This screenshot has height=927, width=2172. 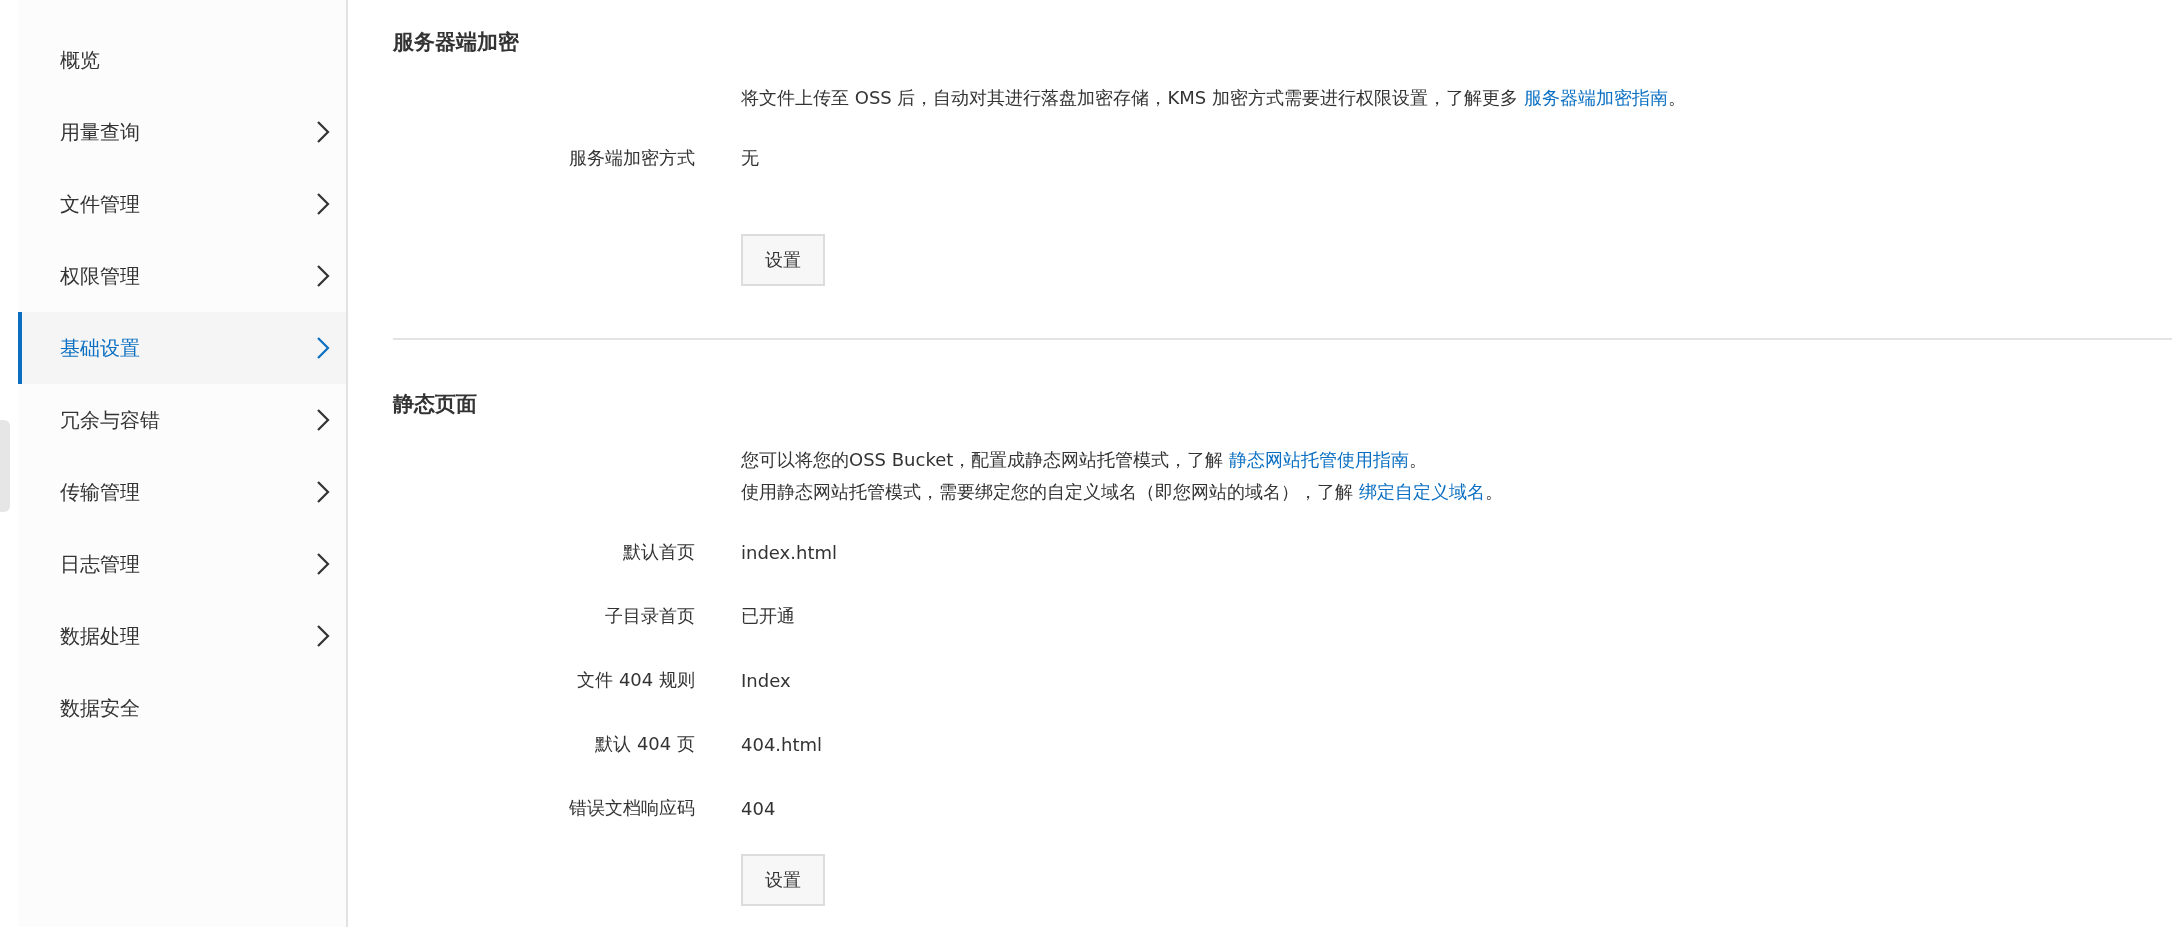 I want to click on field-value: 无, so click(x=750, y=158).